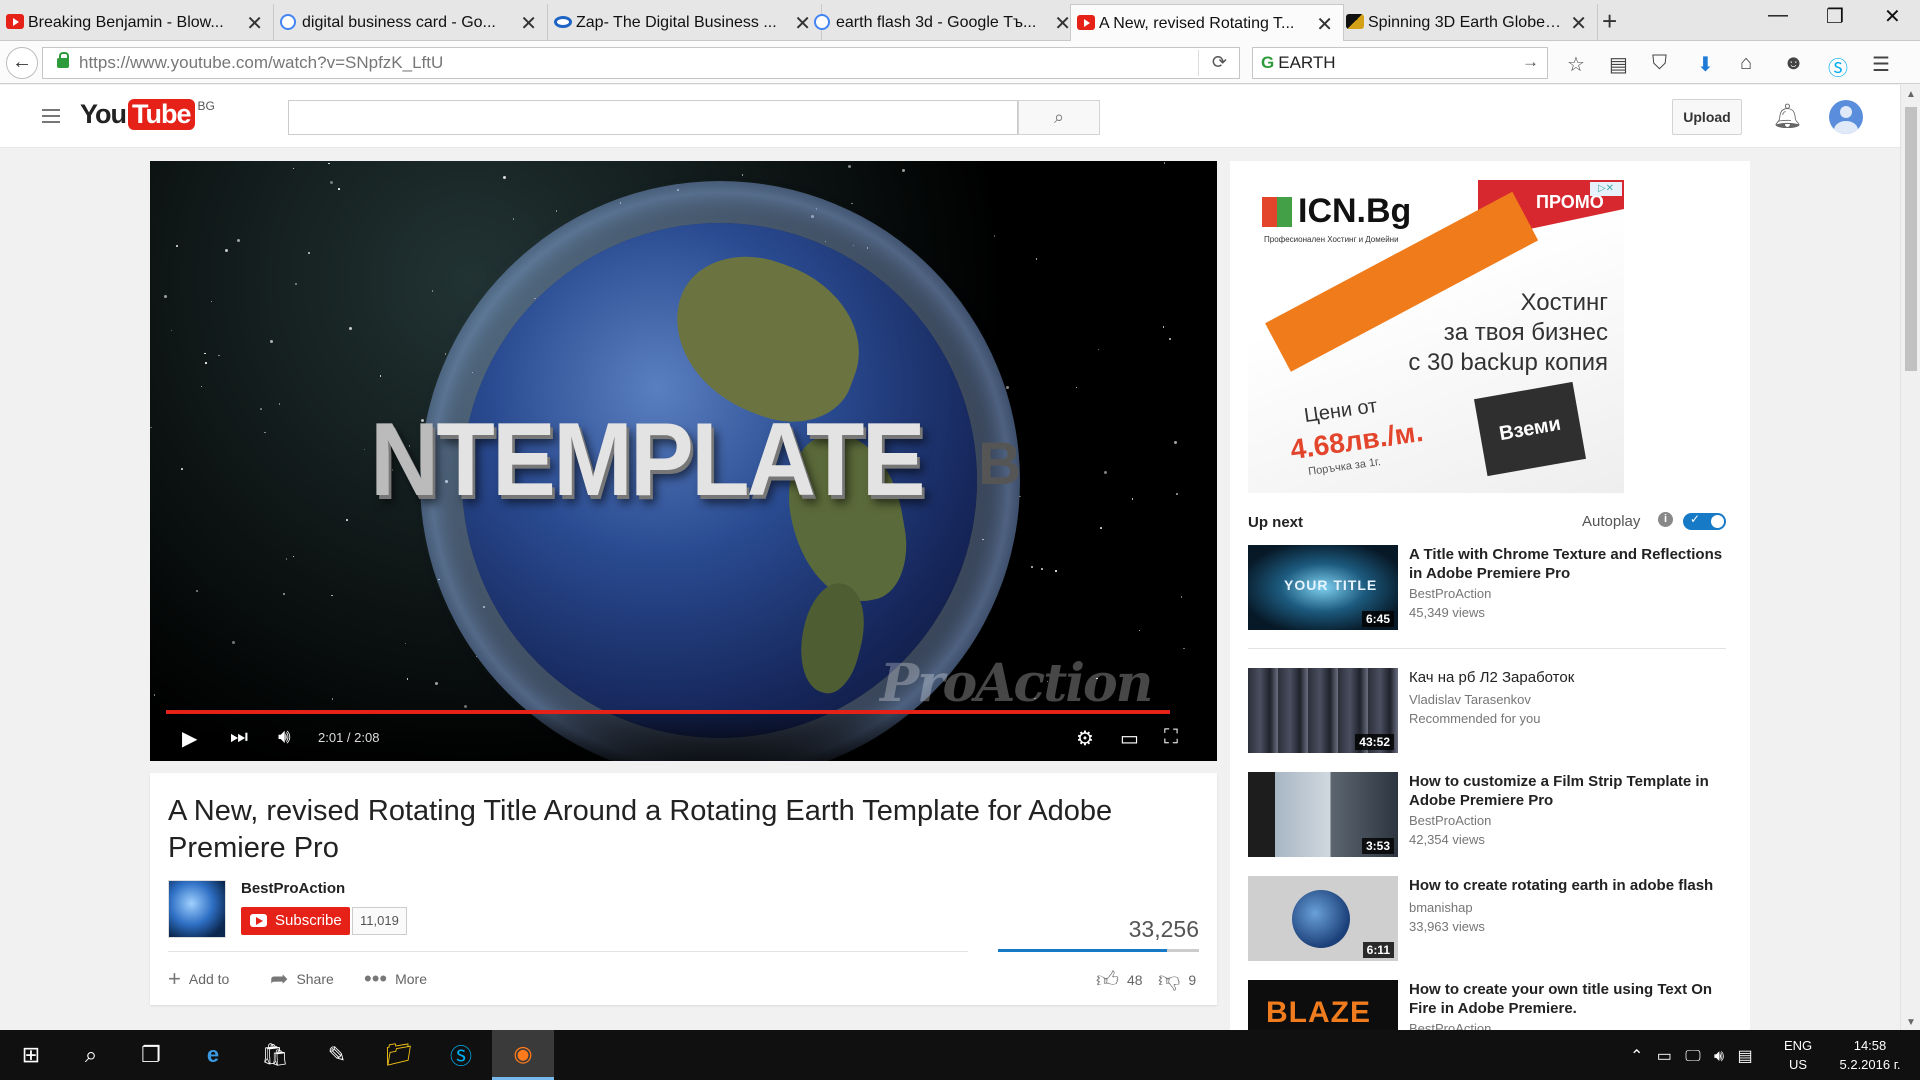 The width and height of the screenshot is (1920, 1080). What do you see at coordinates (22, 63) in the screenshot?
I see `back-button: ←` at bounding box center [22, 63].